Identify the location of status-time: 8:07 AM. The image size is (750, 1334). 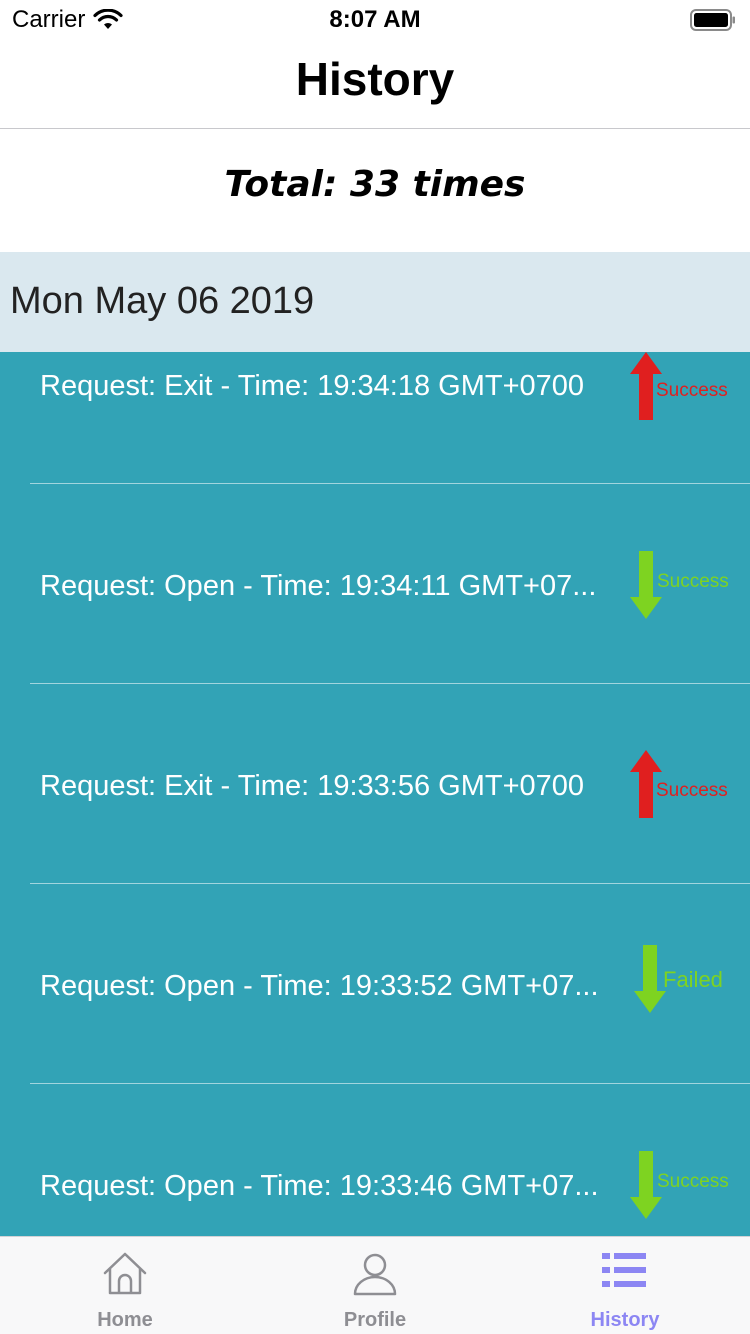
(375, 19).